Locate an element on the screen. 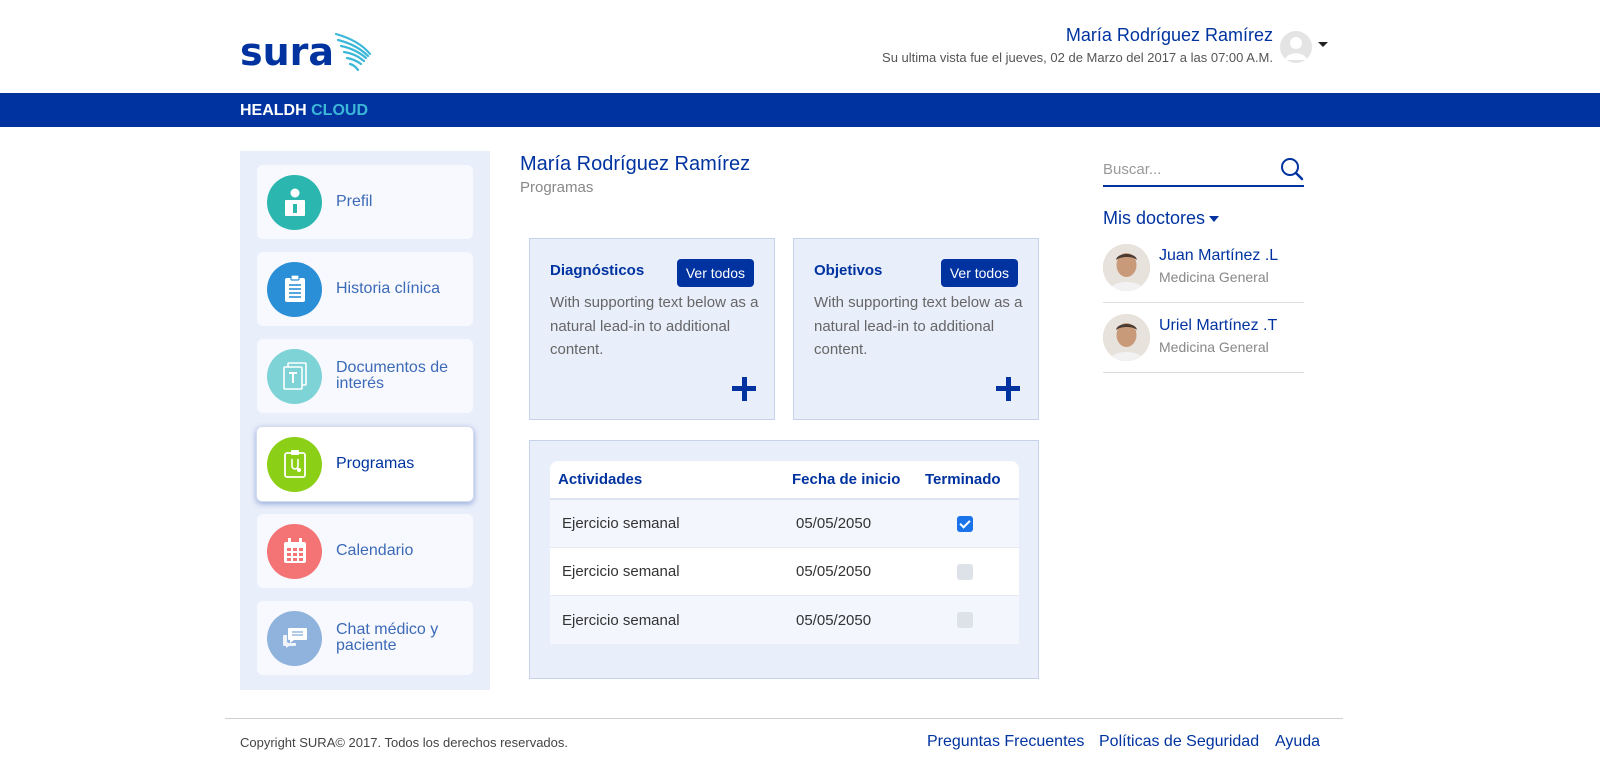 The height and width of the screenshot is (778, 1600). sidebar-item-label: Prefil is located at coordinates (354, 201).